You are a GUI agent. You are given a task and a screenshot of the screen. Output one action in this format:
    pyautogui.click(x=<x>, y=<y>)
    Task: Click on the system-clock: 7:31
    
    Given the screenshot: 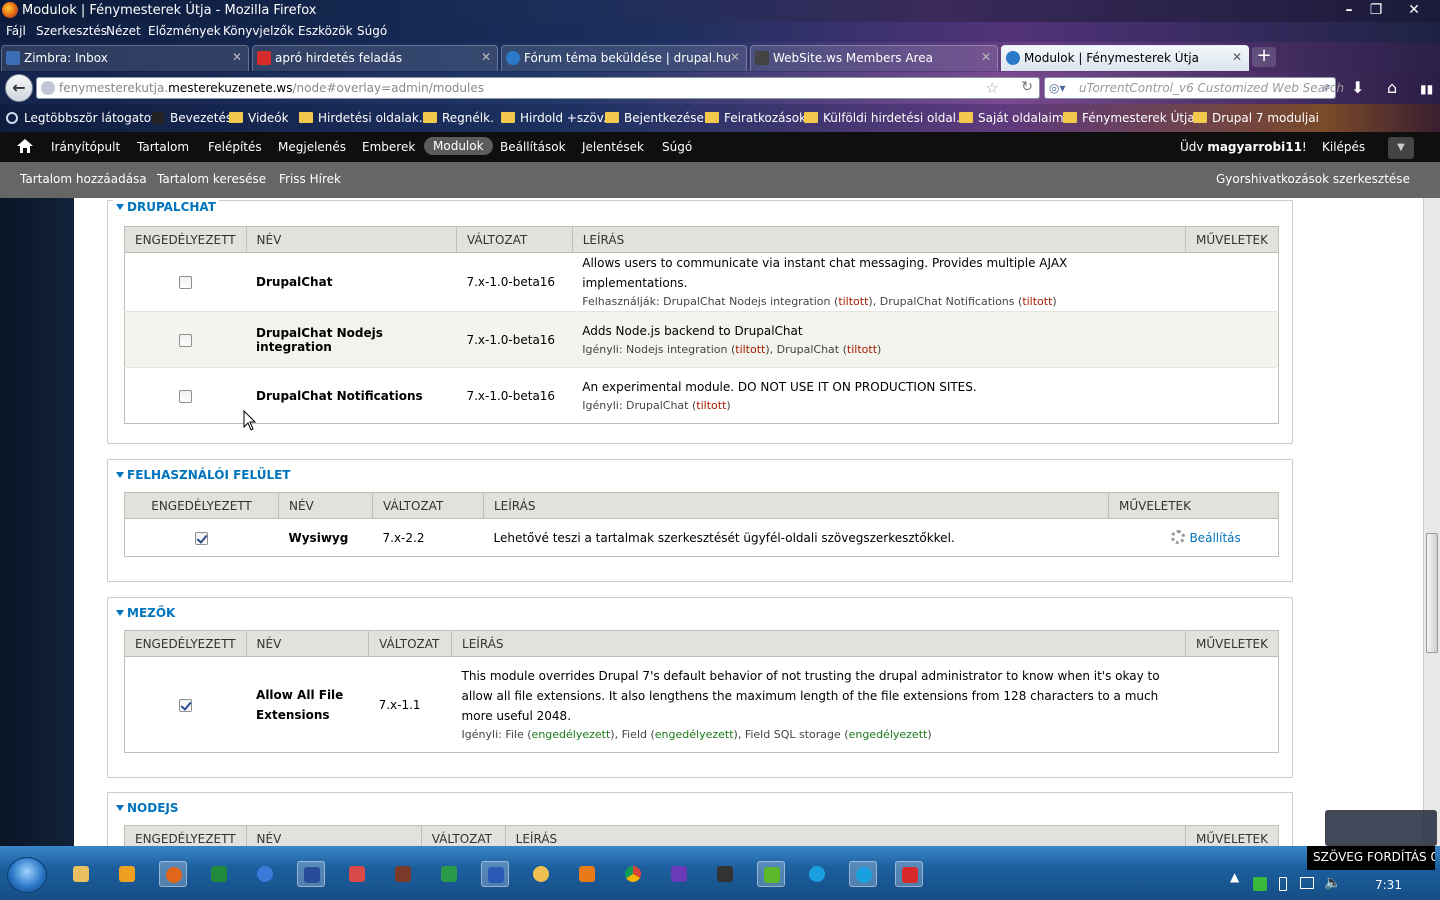 What is the action you would take?
    pyautogui.click(x=1388, y=885)
    